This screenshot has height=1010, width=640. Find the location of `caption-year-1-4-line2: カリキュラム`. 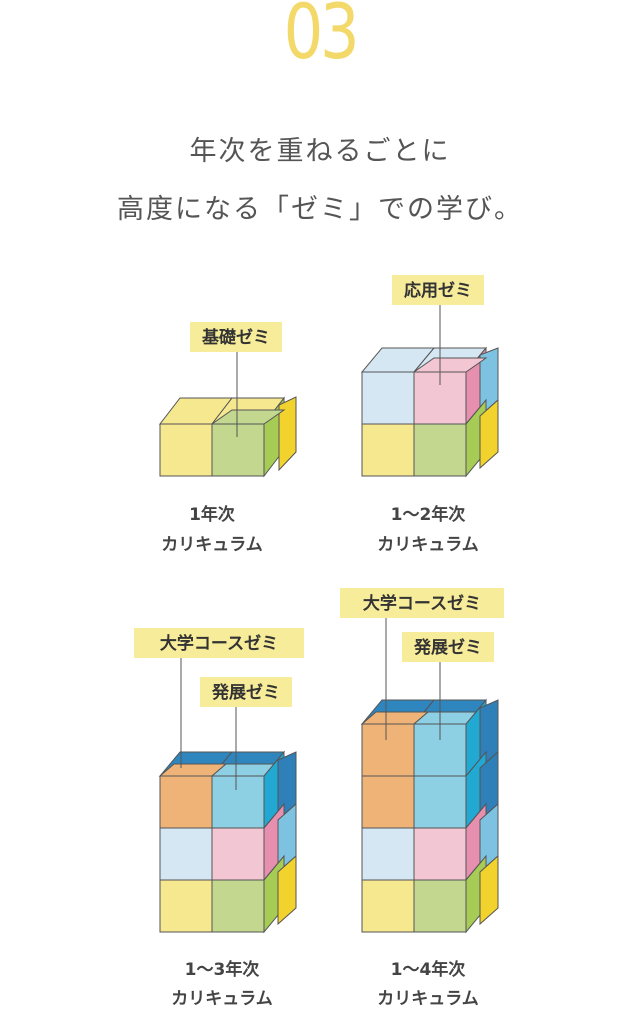

caption-year-1-4-line2: カリキュラム is located at coordinates (428, 999).